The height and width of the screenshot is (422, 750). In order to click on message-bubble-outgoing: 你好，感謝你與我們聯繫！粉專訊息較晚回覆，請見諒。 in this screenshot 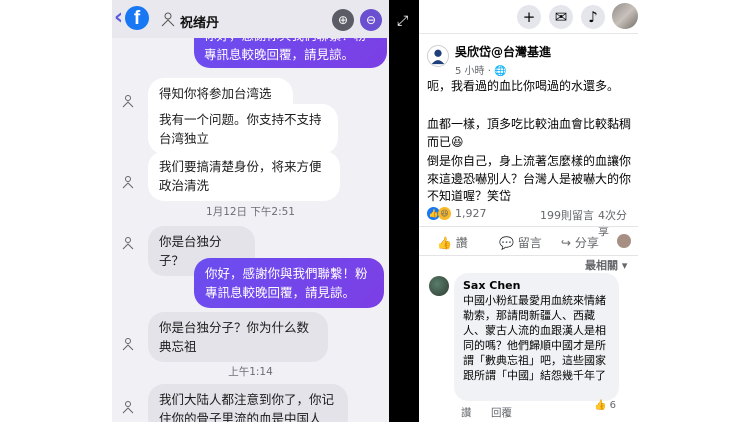, I will do `click(289, 283)`.